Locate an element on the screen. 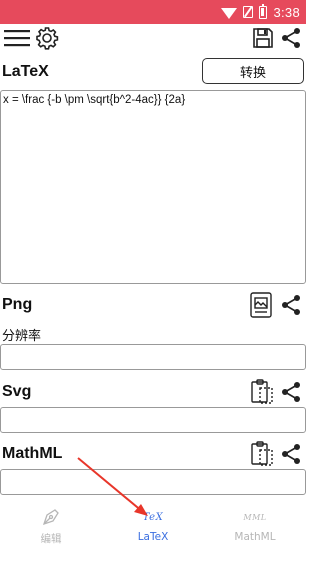  mathml-title: MathML is located at coordinates (32, 453).